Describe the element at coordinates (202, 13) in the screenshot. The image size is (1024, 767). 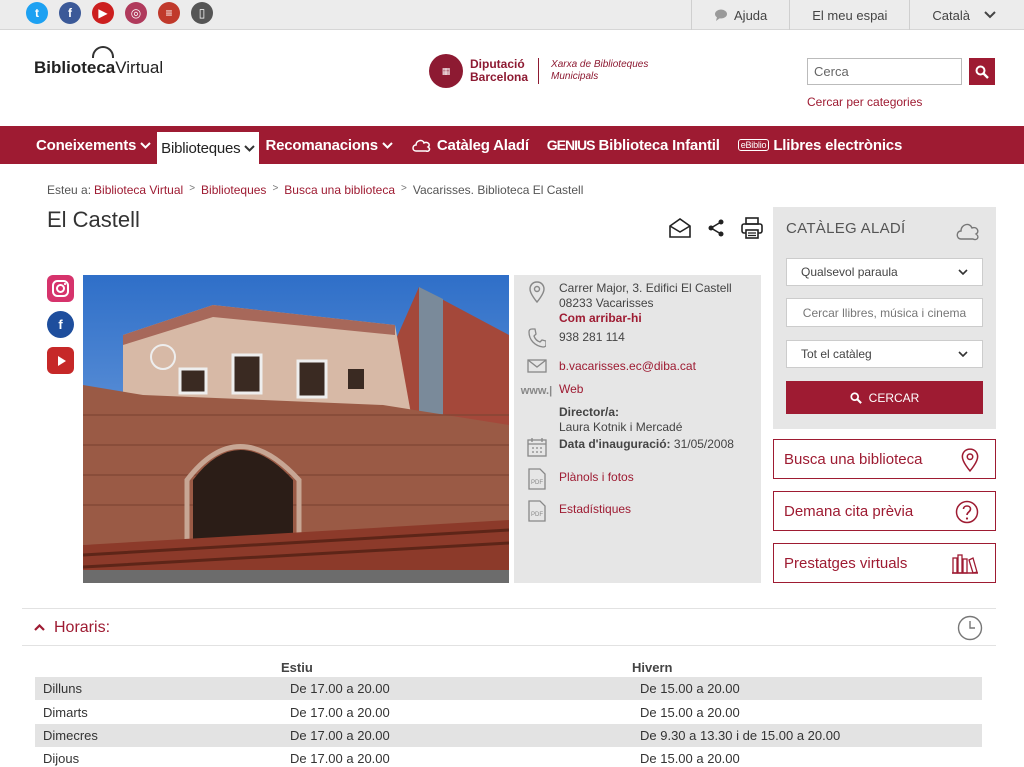
I see `mobile-icon: ▯` at that location.